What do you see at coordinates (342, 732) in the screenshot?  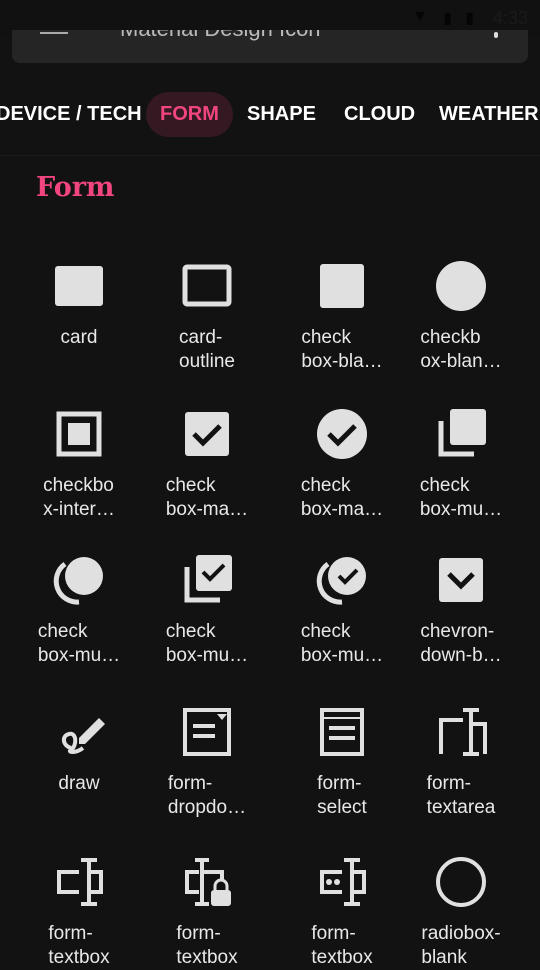 I see `form-select-icon` at bounding box center [342, 732].